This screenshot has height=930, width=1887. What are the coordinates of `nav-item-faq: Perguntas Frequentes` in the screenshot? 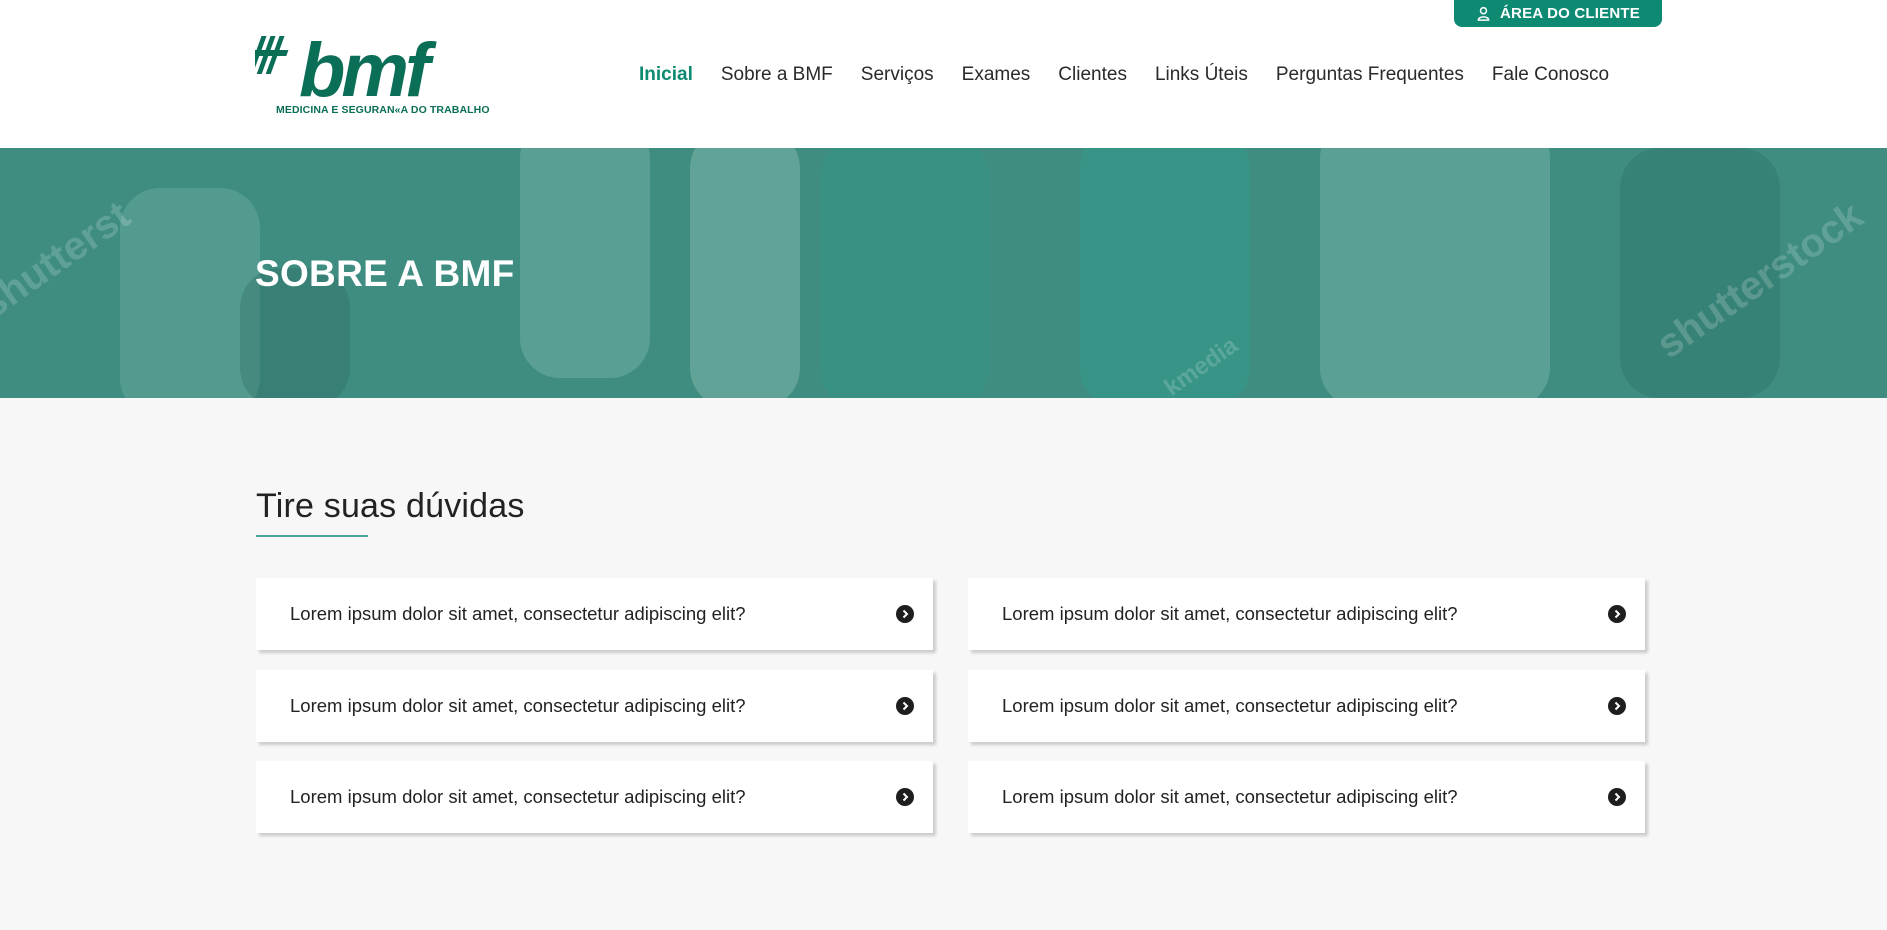 It's located at (1370, 75).